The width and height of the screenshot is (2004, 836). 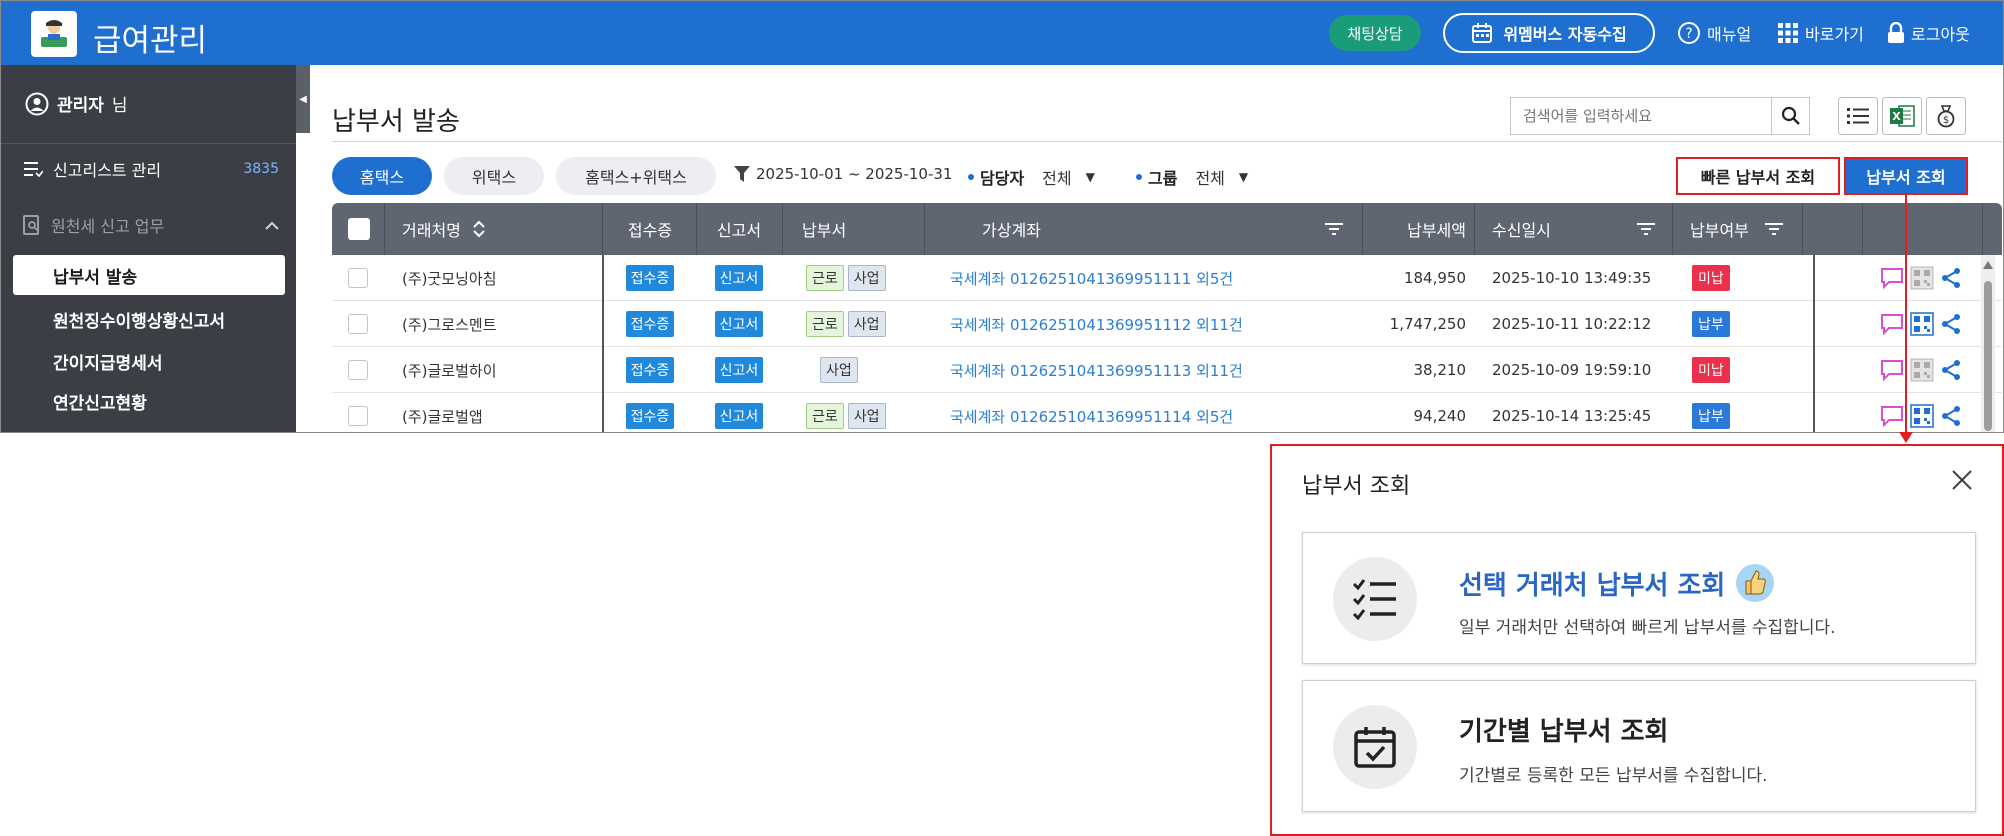 I want to click on option-title: 기간별 납부서 조회, so click(x=1564, y=732).